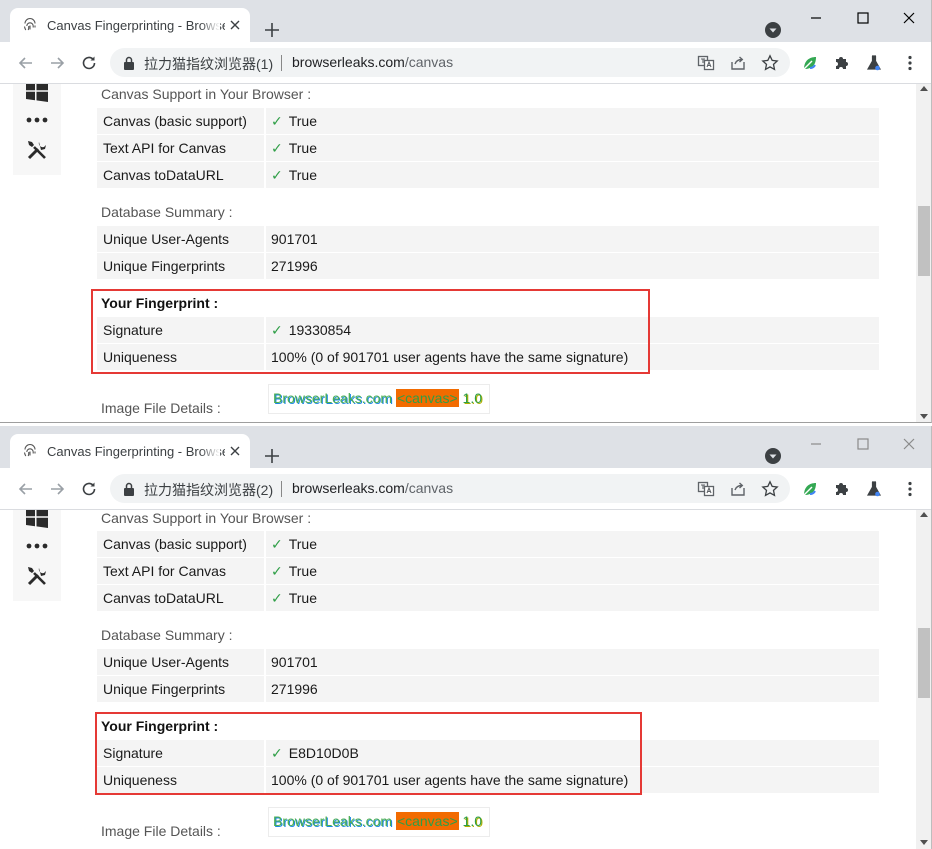 This screenshot has width=932, height=849. I want to click on row-key: Unique Fingerprints, so click(164, 689).